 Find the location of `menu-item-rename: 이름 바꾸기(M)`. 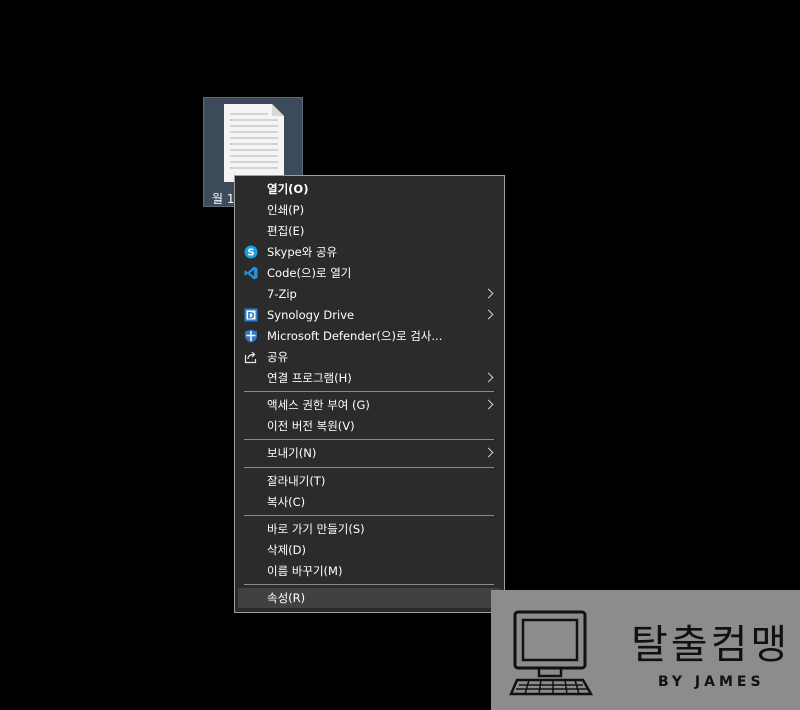

menu-item-rename: 이름 바꾸기(M) is located at coordinates (369, 571).